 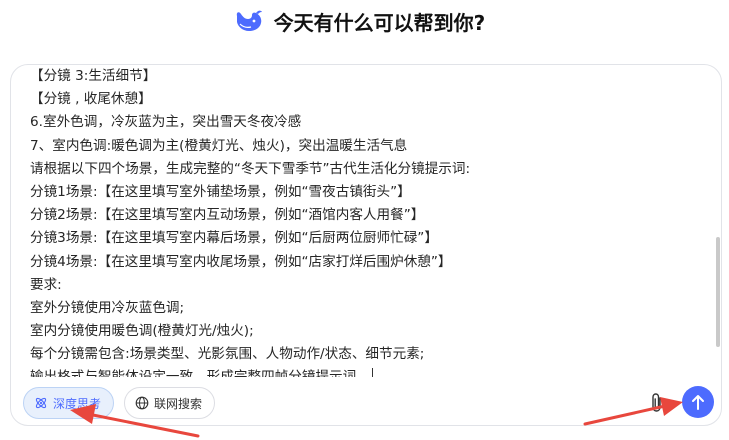 I want to click on annotation-arrows, so click(x=376, y=417).